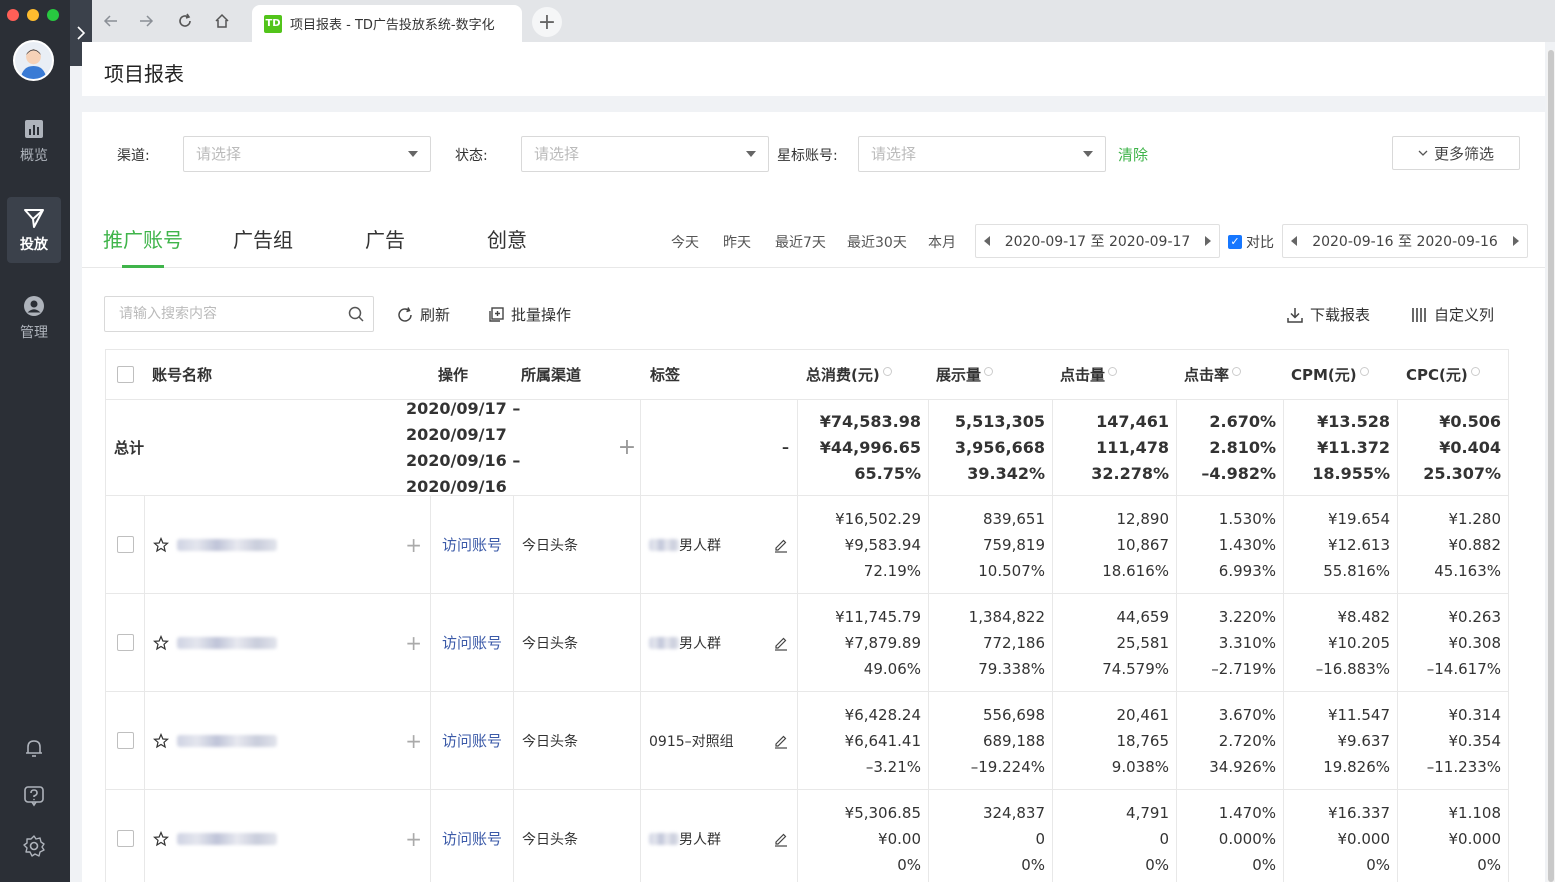 This screenshot has height=882, width=1555. What do you see at coordinates (1133, 154) in the screenshot?
I see `clear-filters-link: 清除` at bounding box center [1133, 154].